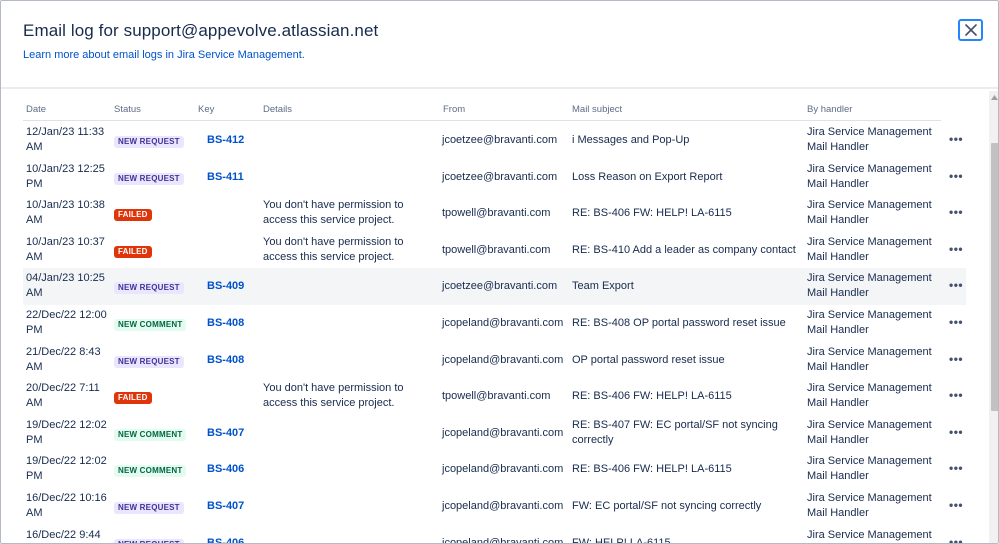 This screenshot has height=544, width=999. I want to click on column-header-date: Date, so click(36, 109).